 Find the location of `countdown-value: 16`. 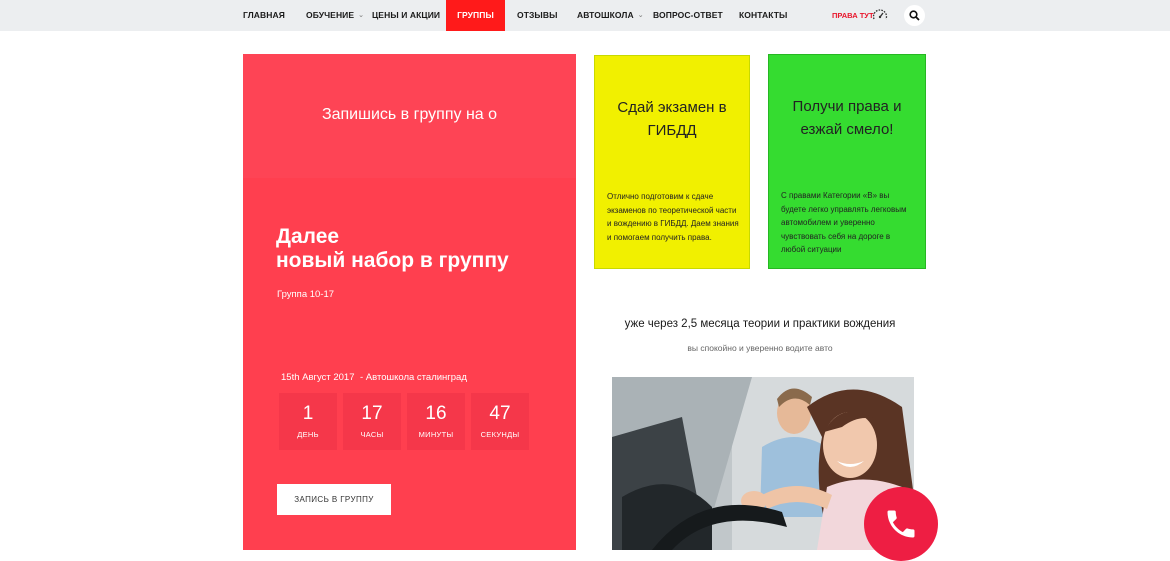

countdown-value: 16 is located at coordinates (436, 413).